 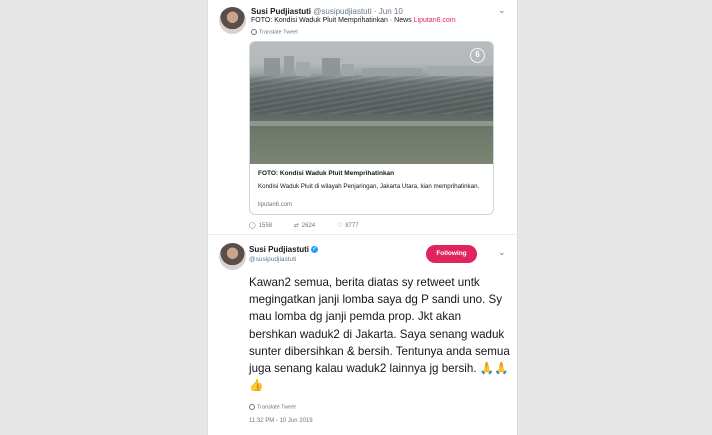 I want to click on tweet2-timestamp: 11:32 PM - 10 Jun 2019, so click(x=281, y=421).